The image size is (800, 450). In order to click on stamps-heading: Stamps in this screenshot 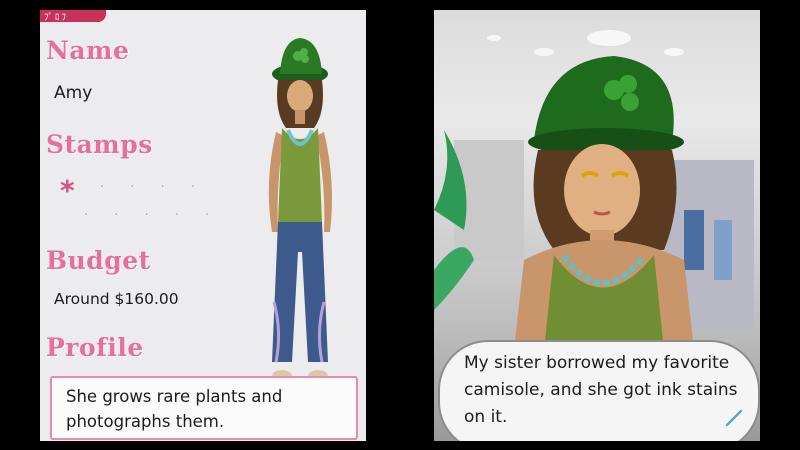, I will do `click(99, 144)`.